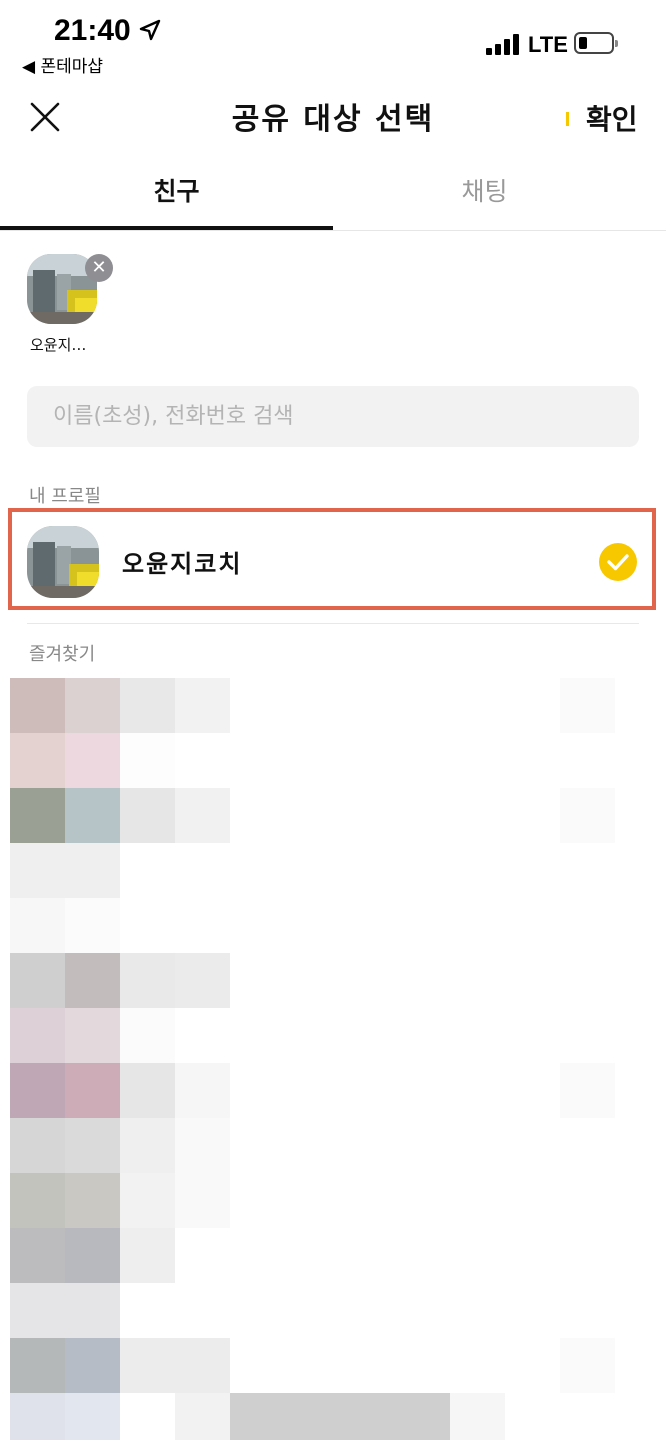 This screenshot has width=666, height=1440. Describe the element at coordinates (503, 44) in the screenshot. I see `signal-strength-icon` at that location.